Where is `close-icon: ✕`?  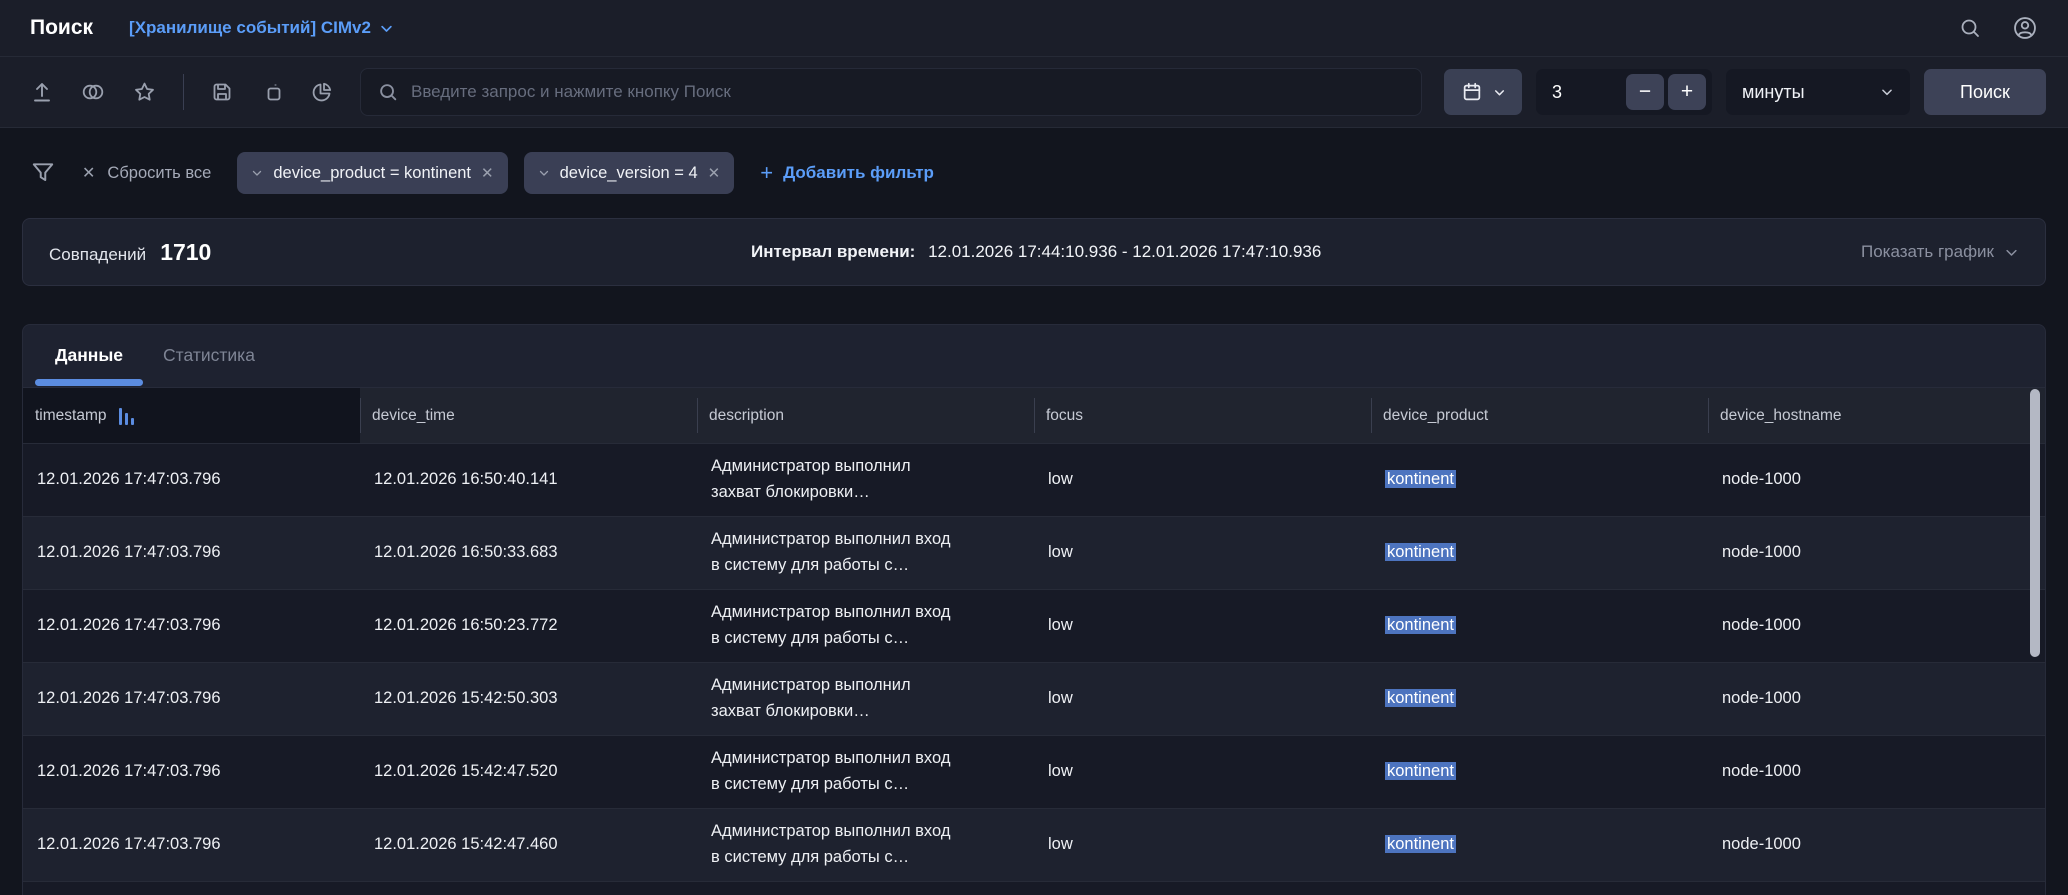
close-icon: ✕ is located at coordinates (89, 173).